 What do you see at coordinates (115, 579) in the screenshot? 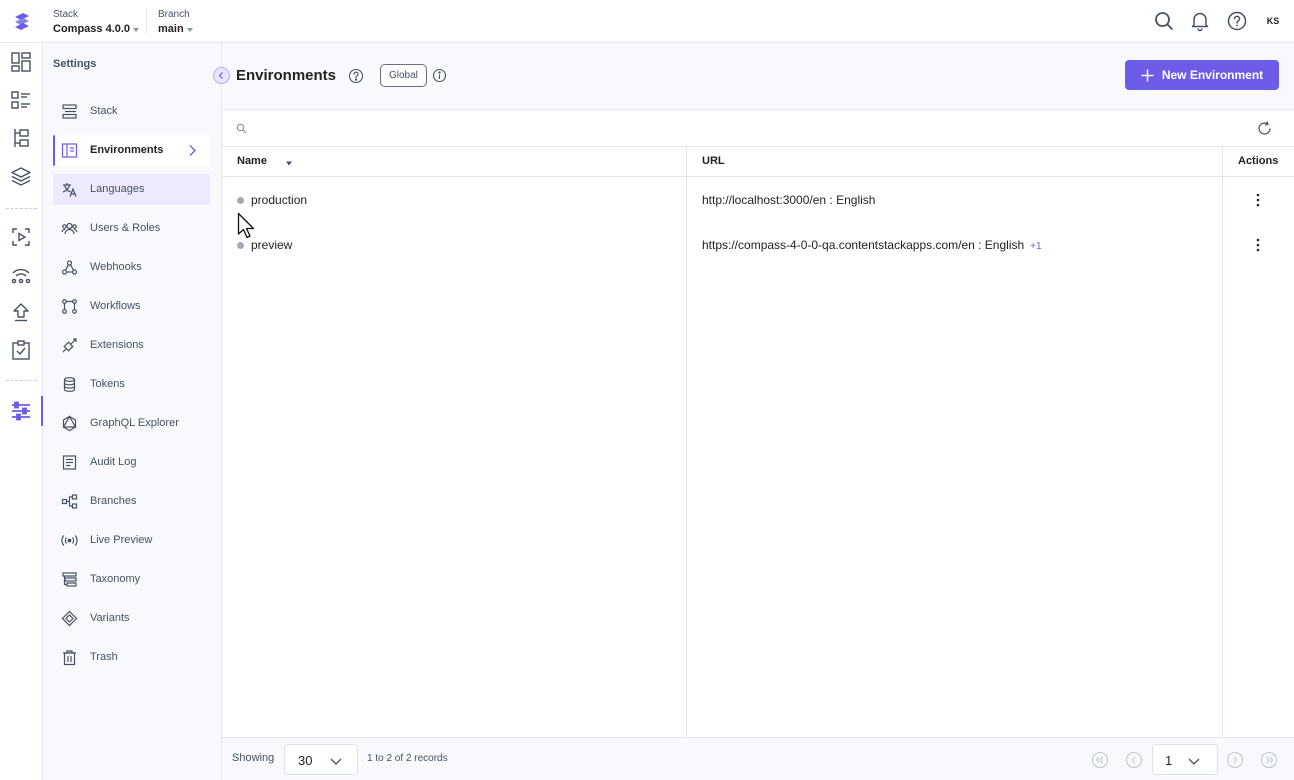
I see `sidebar-item-label: Taxonomy` at bounding box center [115, 579].